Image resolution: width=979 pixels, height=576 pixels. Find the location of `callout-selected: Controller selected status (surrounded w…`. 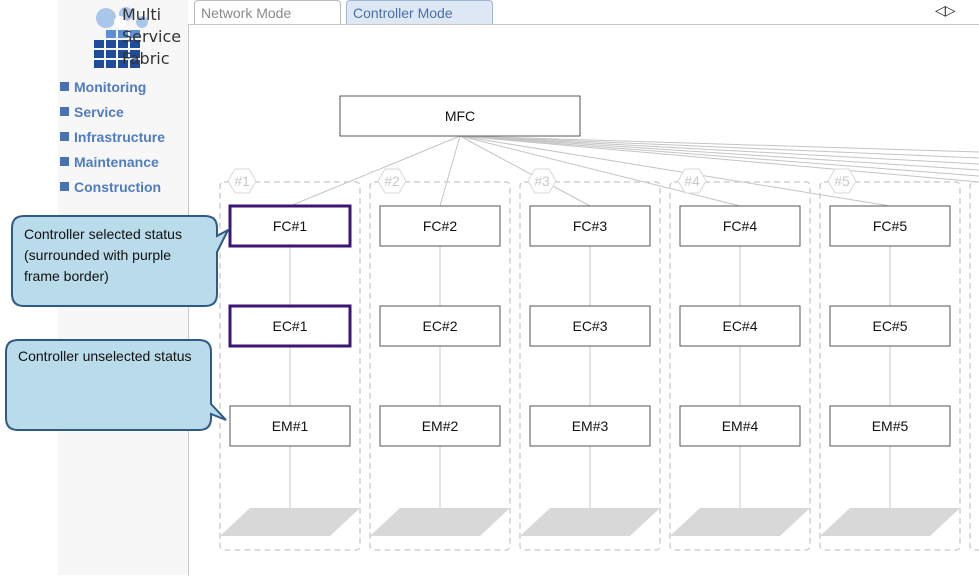

callout-selected: Controller selected status (surrounded w… is located at coordinates (114, 261).